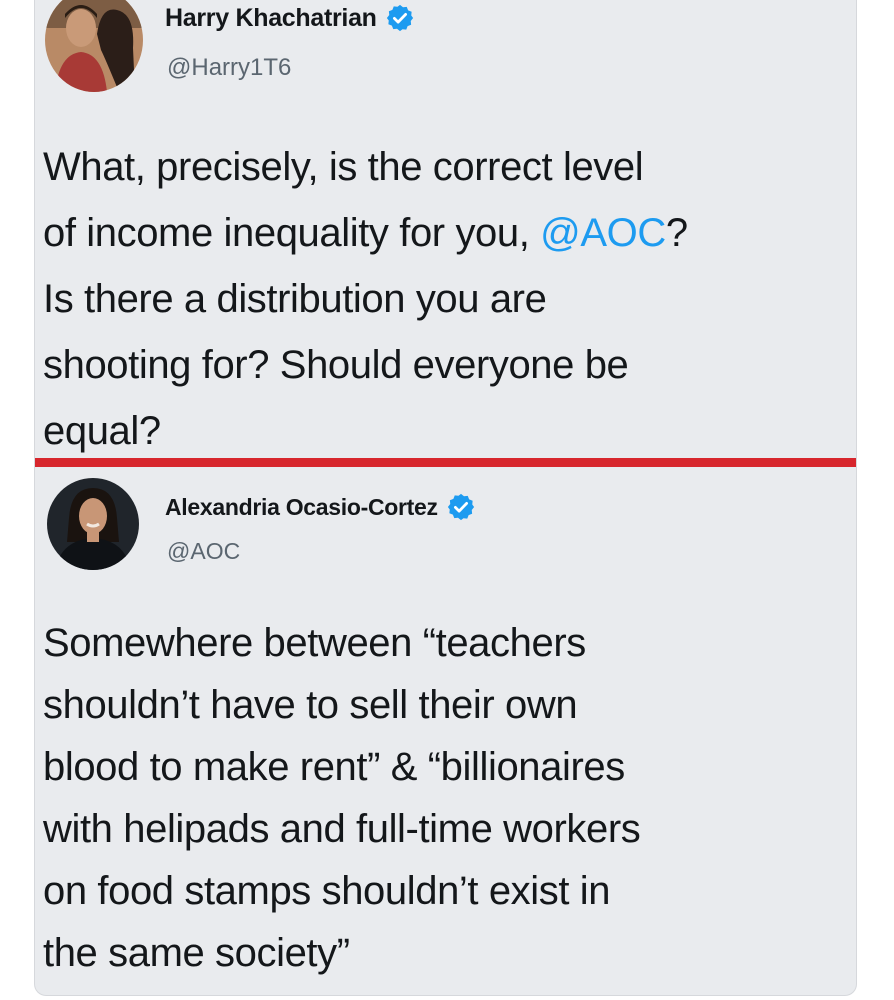  Describe the element at coordinates (336, 365) in the screenshot. I see `body-line: shooting for? Should everyone be` at that location.